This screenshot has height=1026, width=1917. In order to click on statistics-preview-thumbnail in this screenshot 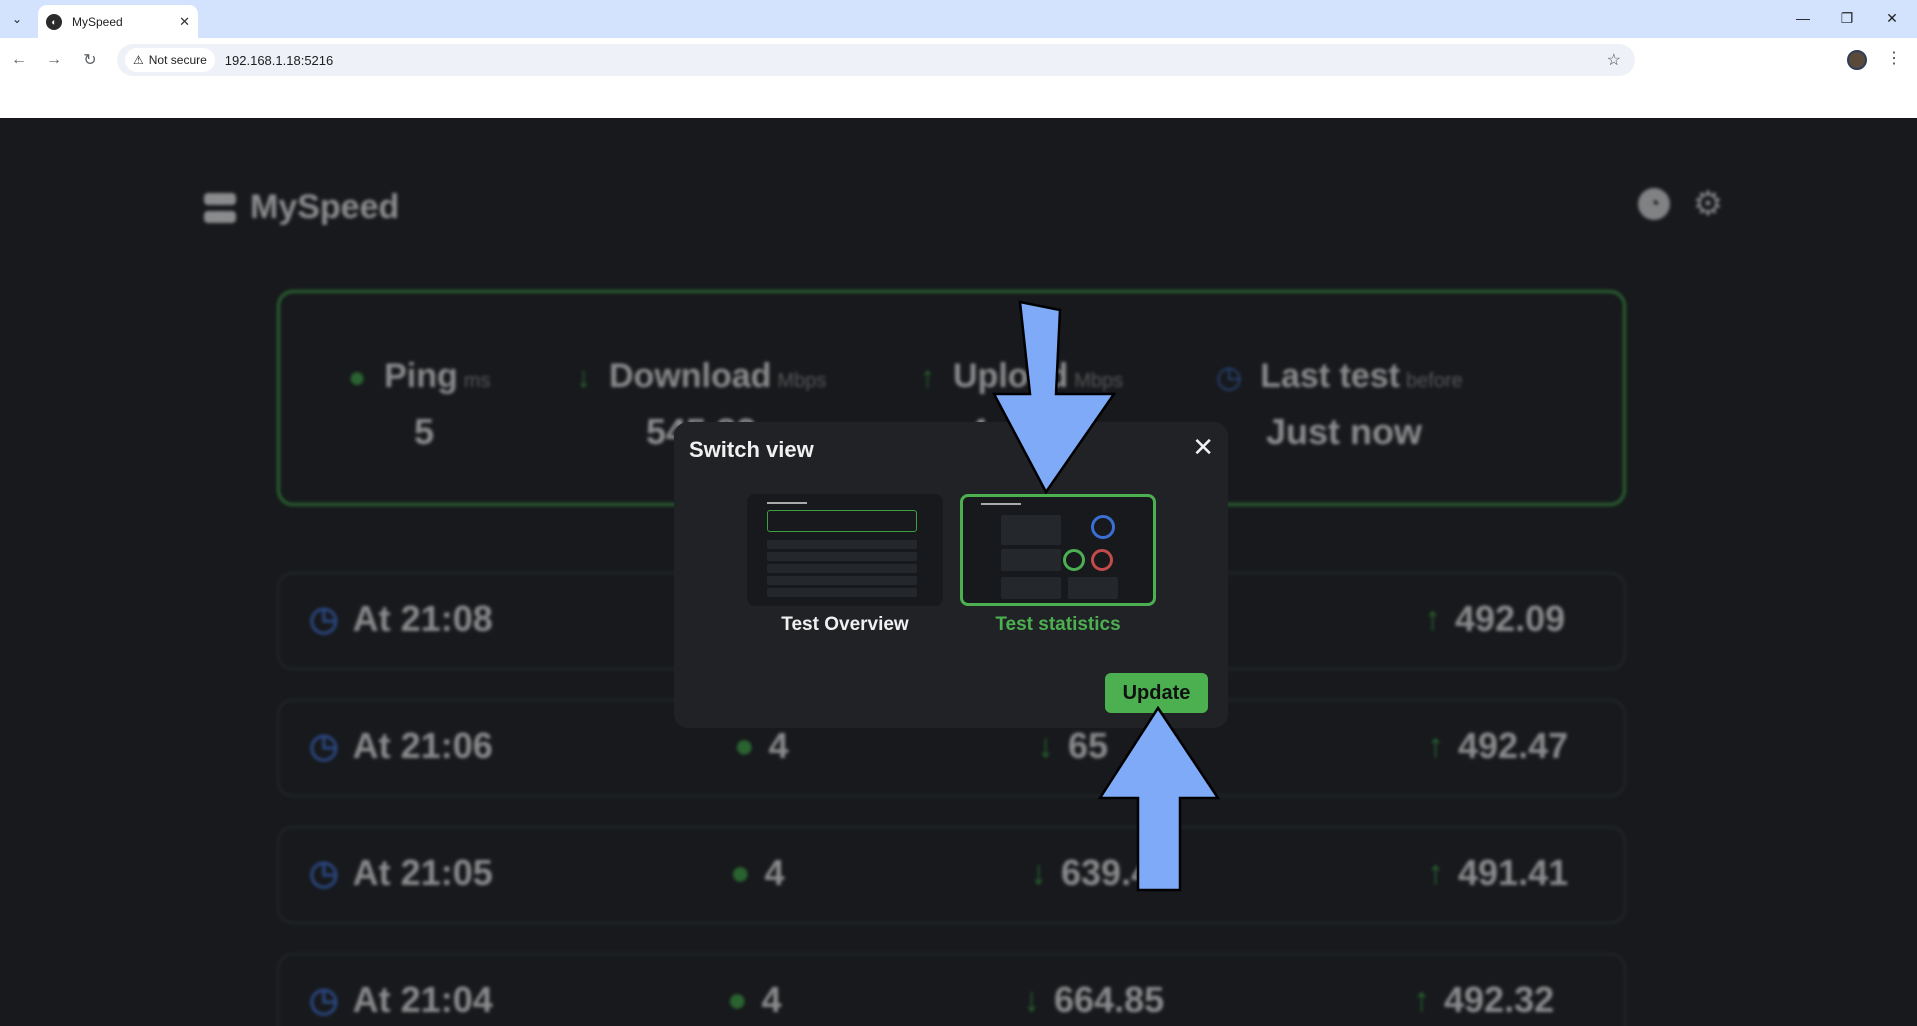, I will do `click(1058, 550)`.